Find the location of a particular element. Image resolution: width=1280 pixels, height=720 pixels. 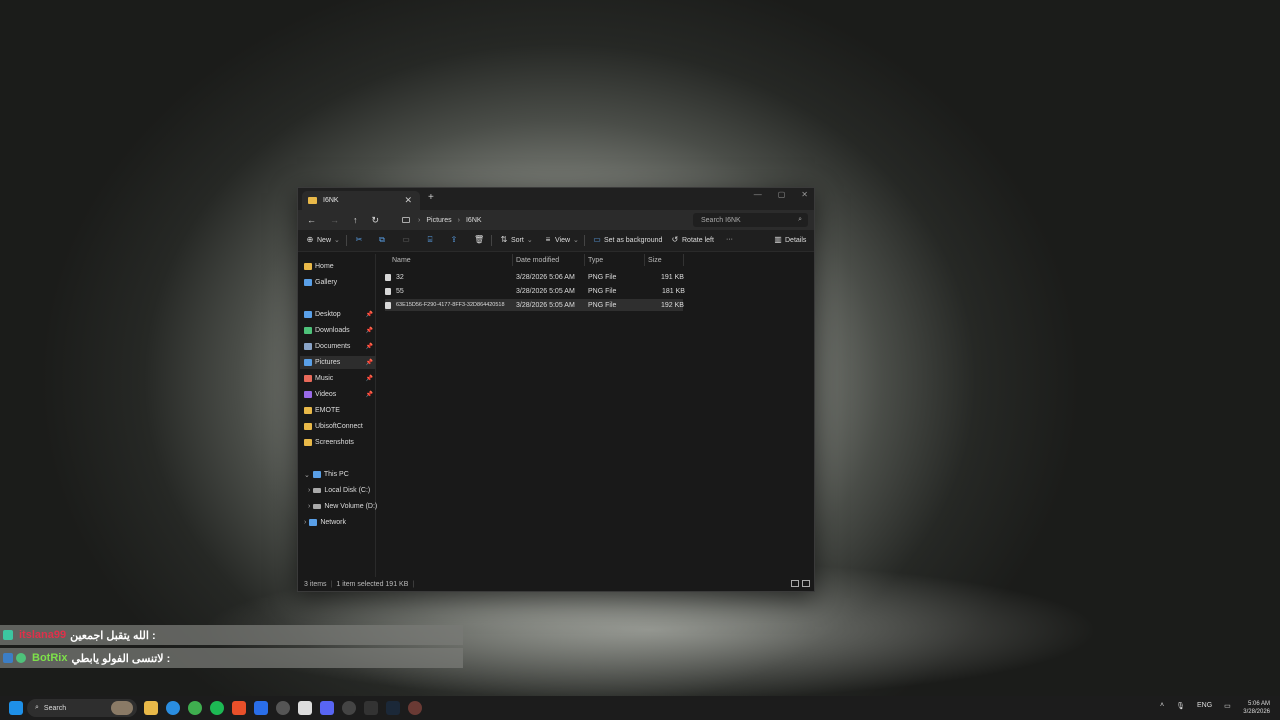

close-window-button: ✕ is located at coordinates (804, 194).